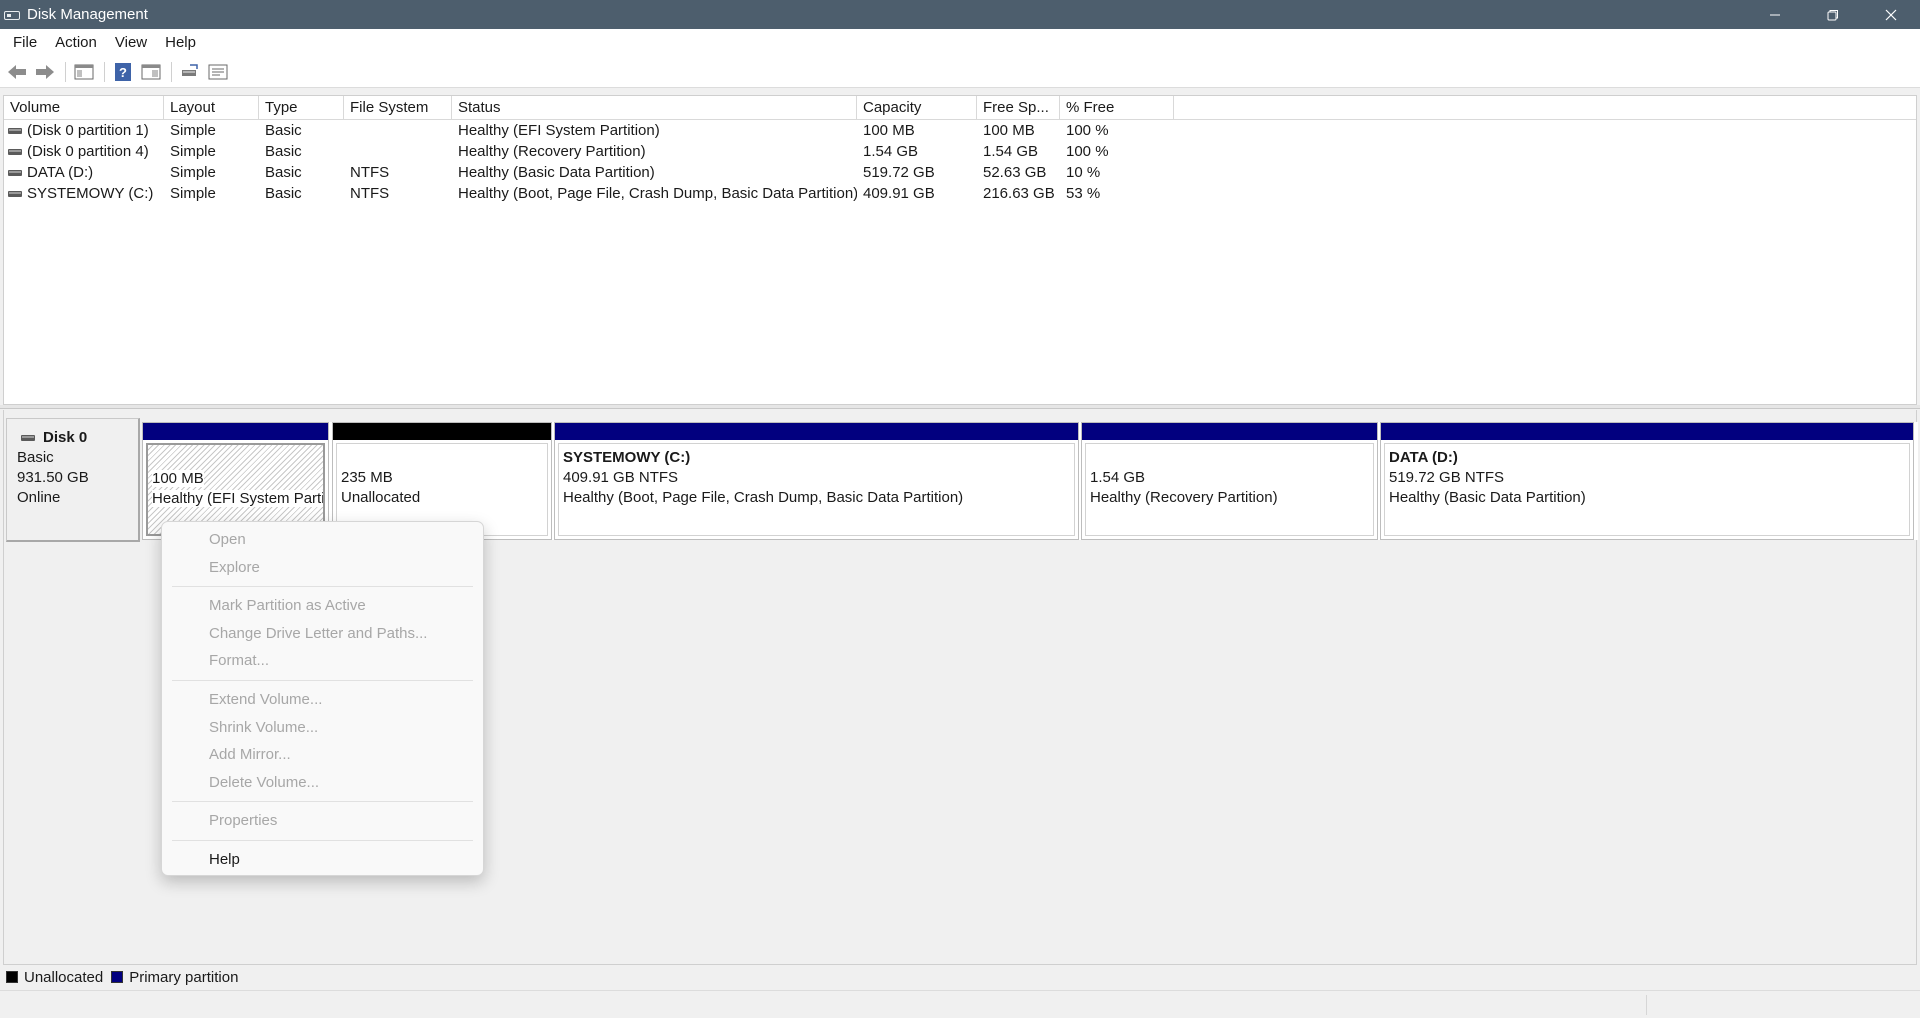 The width and height of the screenshot is (1920, 1018). What do you see at coordinates (1011, 151) in the screenshot?
I see `cell-free-space: 1.54 GB` at bounding box center [1011, 151].